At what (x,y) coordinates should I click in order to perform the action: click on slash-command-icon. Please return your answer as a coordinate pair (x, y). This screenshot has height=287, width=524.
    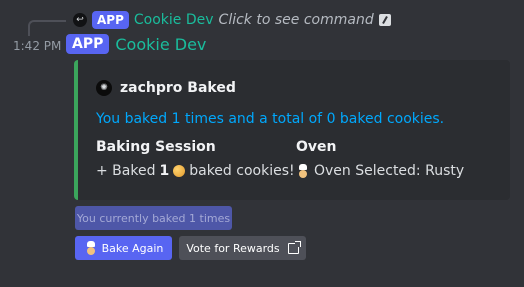
    Looking at the image, I should click on (384, 20).